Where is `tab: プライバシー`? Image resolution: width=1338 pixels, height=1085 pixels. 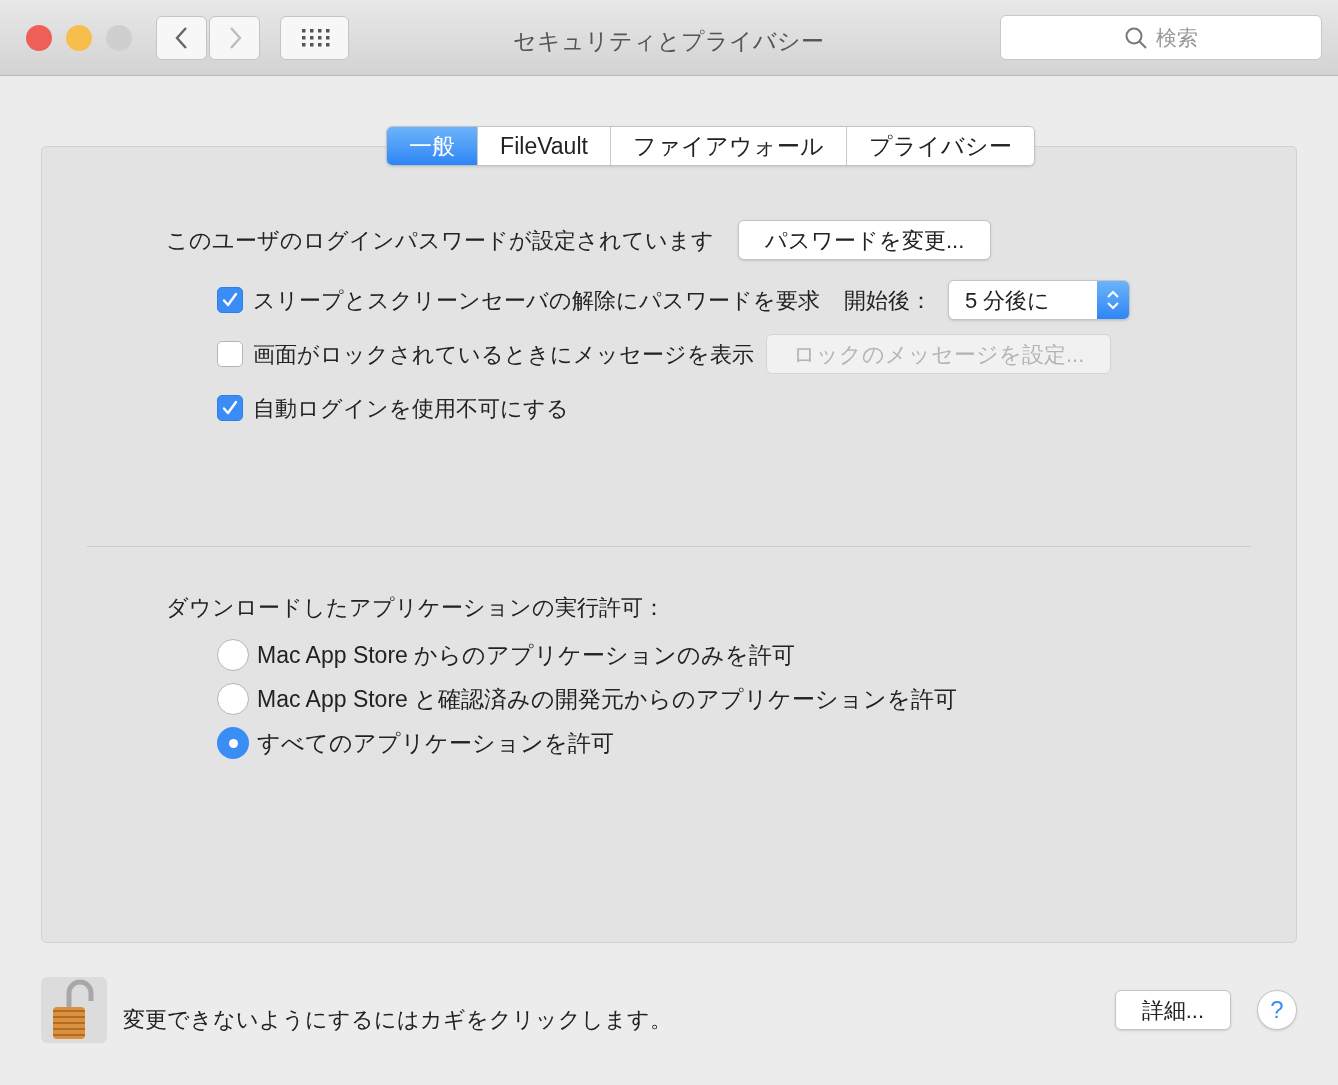
tab: プライバシー is located at coordinates (939, 146).